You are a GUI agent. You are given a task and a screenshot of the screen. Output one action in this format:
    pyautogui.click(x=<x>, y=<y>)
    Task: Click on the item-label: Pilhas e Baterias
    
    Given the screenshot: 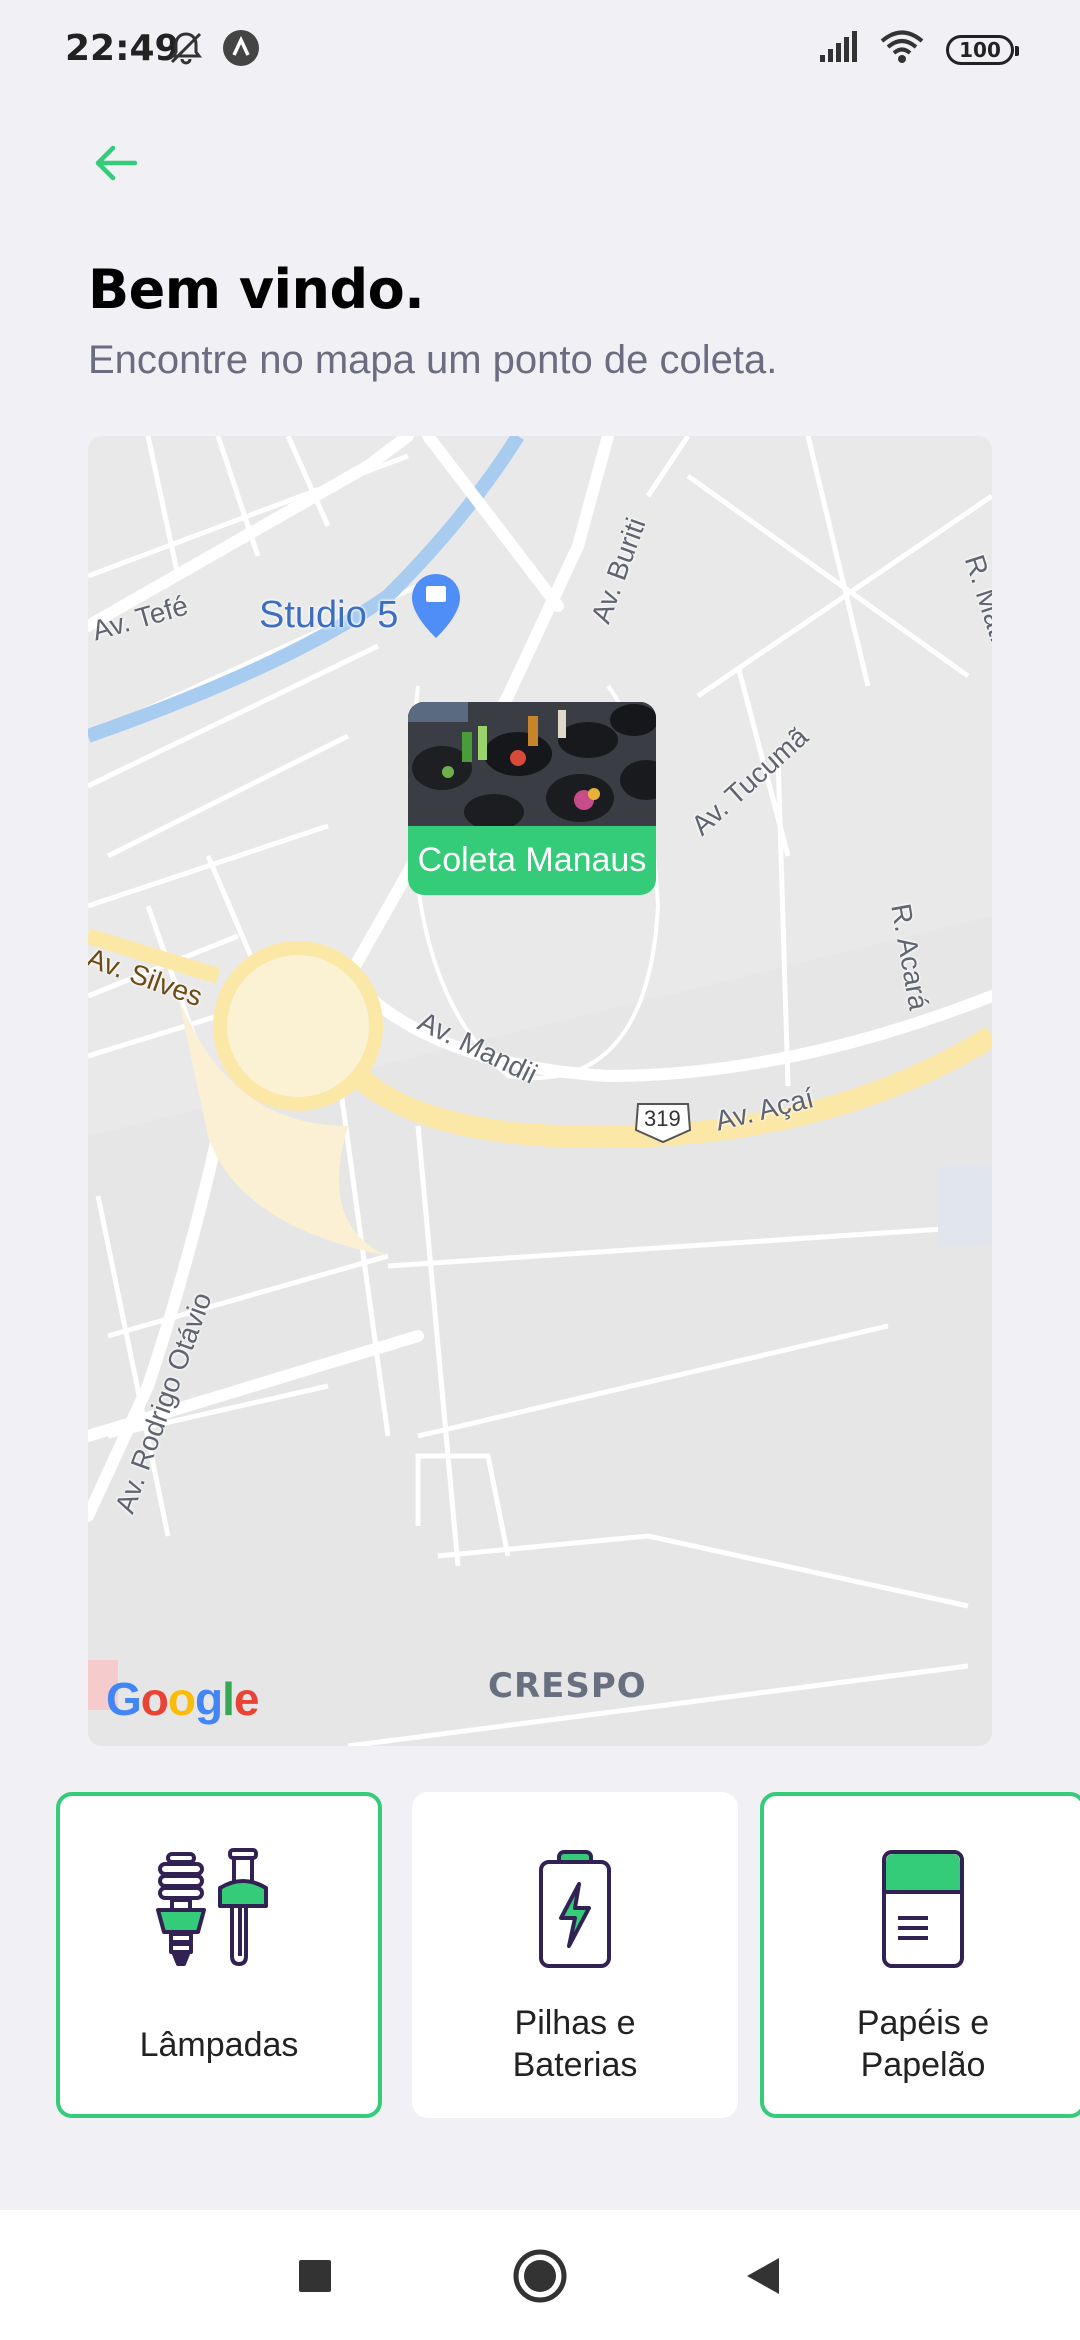 What is the action you would take?
    pyautogui.click(x=575, y=2044)
    